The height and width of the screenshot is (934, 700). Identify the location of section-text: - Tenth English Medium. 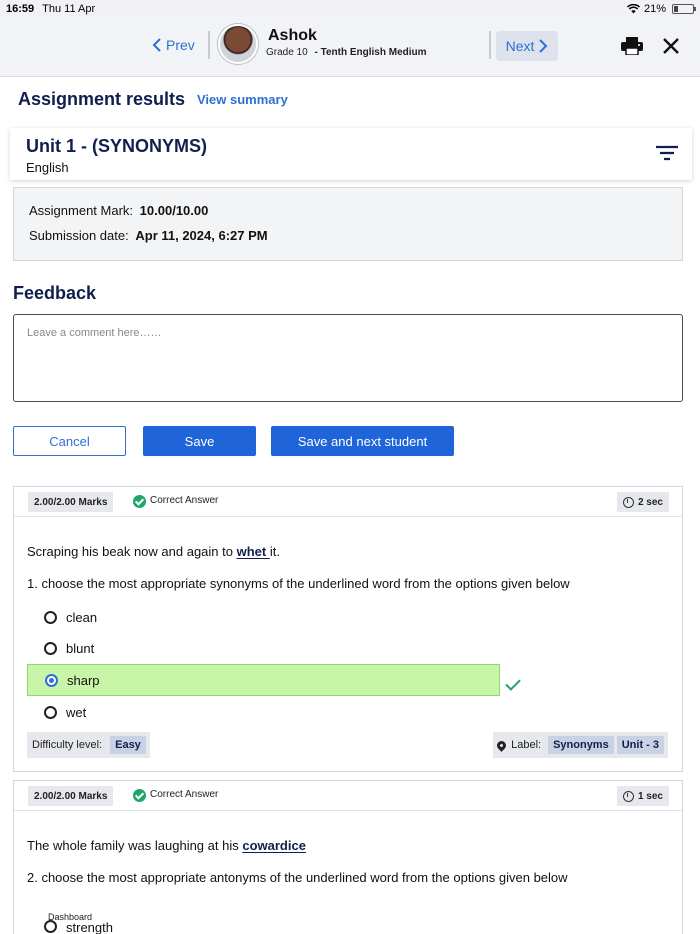
(370, 52).